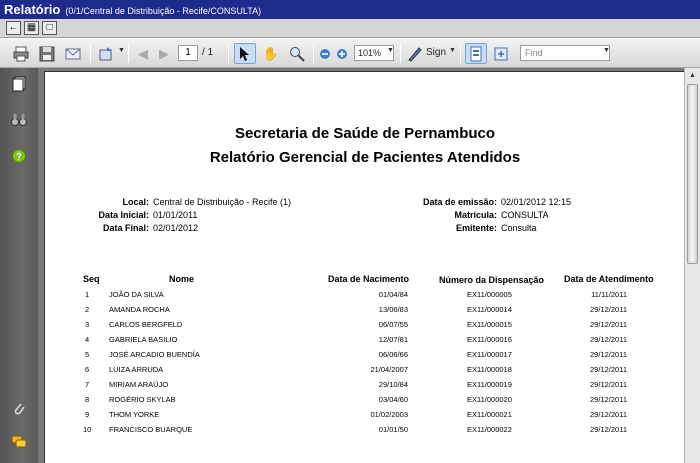 The image size is (700, 463). I want to click on cell-seq: 6, so click(87, 369).